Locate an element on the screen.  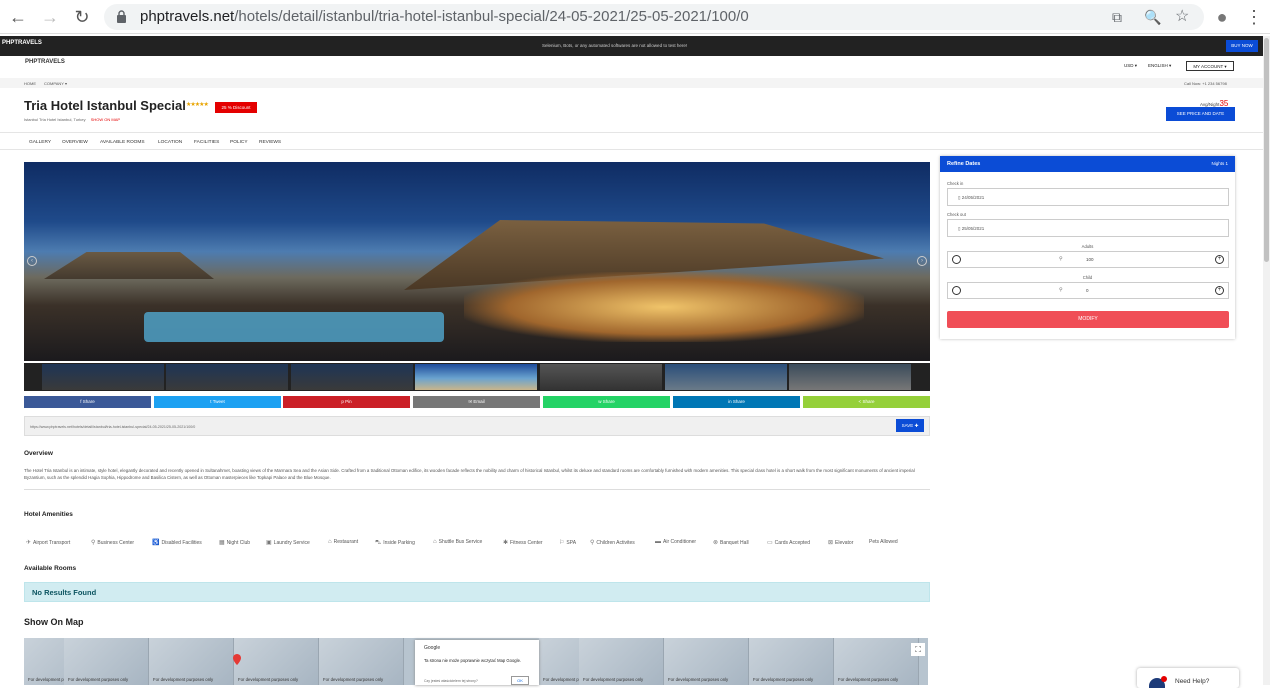
share-twitter-button: t Tweet is located at coordinates (217, 402).